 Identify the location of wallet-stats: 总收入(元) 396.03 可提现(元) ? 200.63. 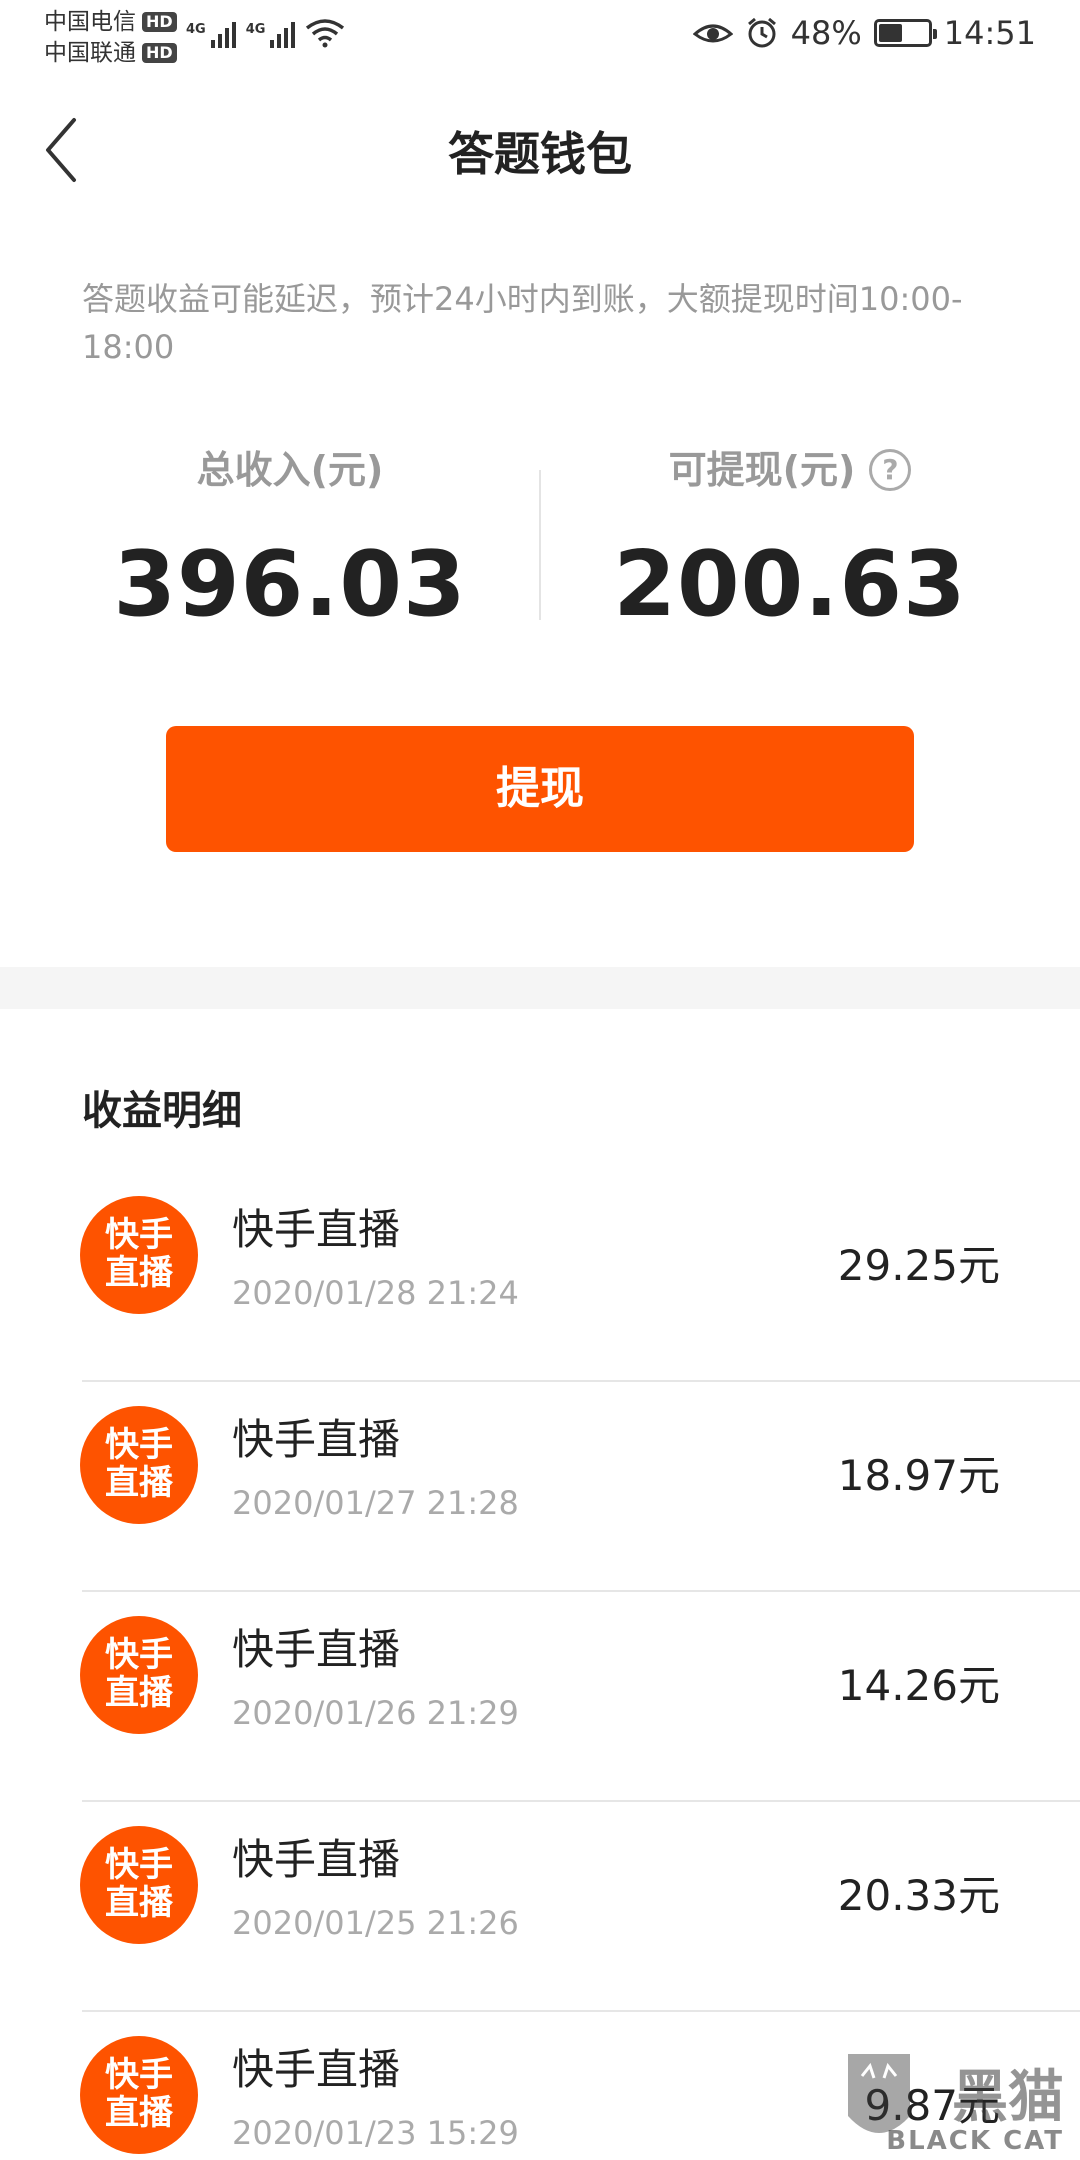
(540, 540).